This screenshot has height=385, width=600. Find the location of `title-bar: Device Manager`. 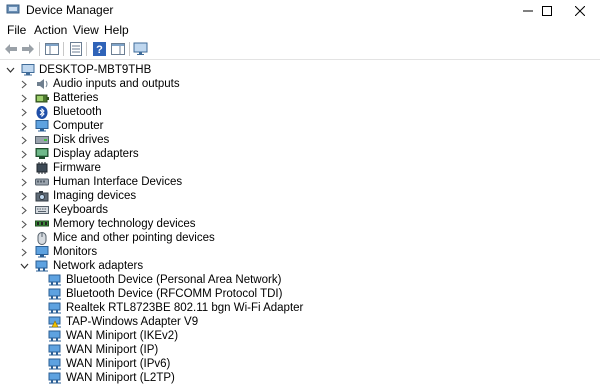

title-bar: Device Manager is located at coordinates (300, 10).